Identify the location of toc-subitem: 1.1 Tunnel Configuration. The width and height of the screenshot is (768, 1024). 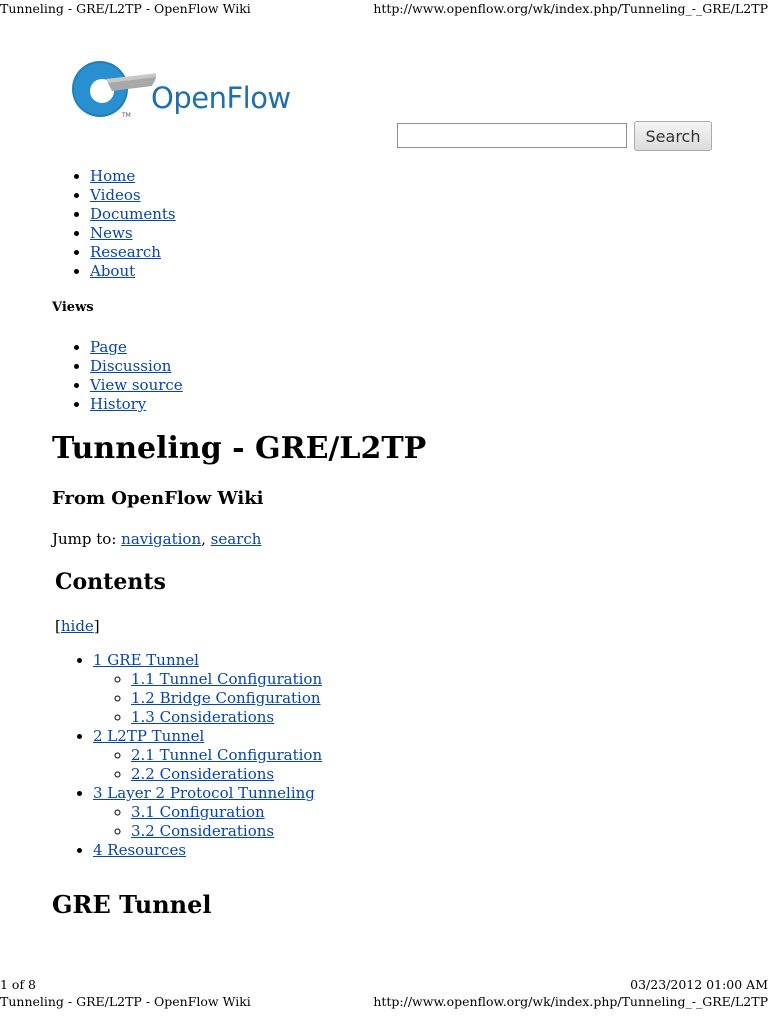
(226, 679).